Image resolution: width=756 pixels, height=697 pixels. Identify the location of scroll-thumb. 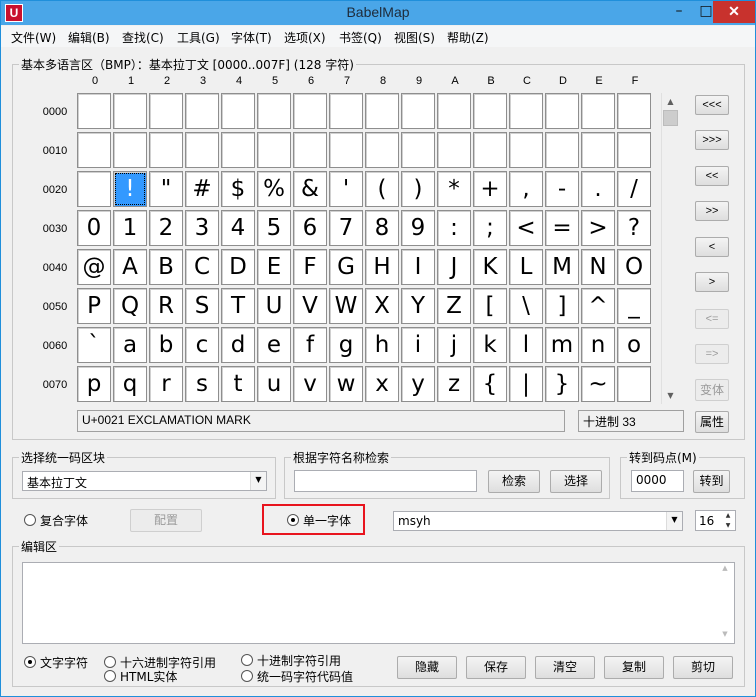
(670, 118).